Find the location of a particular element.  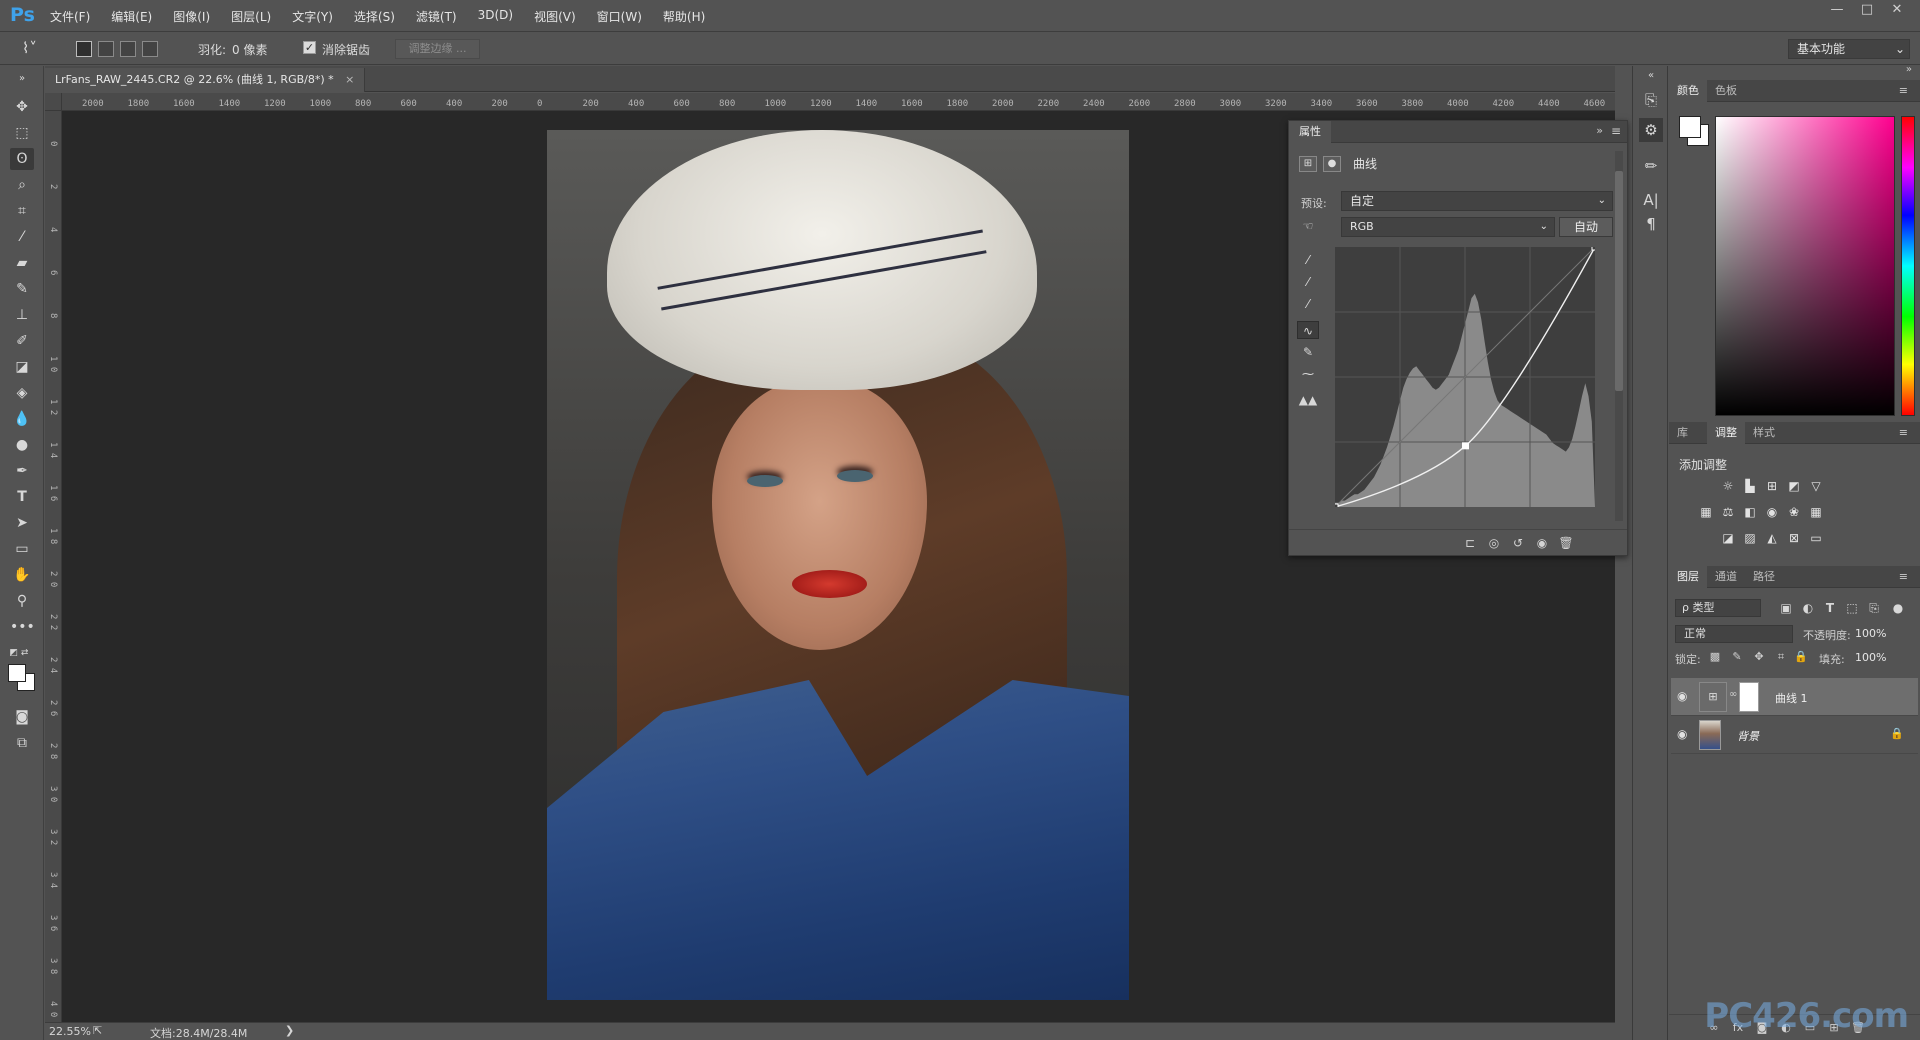

levels-icon: ▙ is located at coordinates (1750, 486).